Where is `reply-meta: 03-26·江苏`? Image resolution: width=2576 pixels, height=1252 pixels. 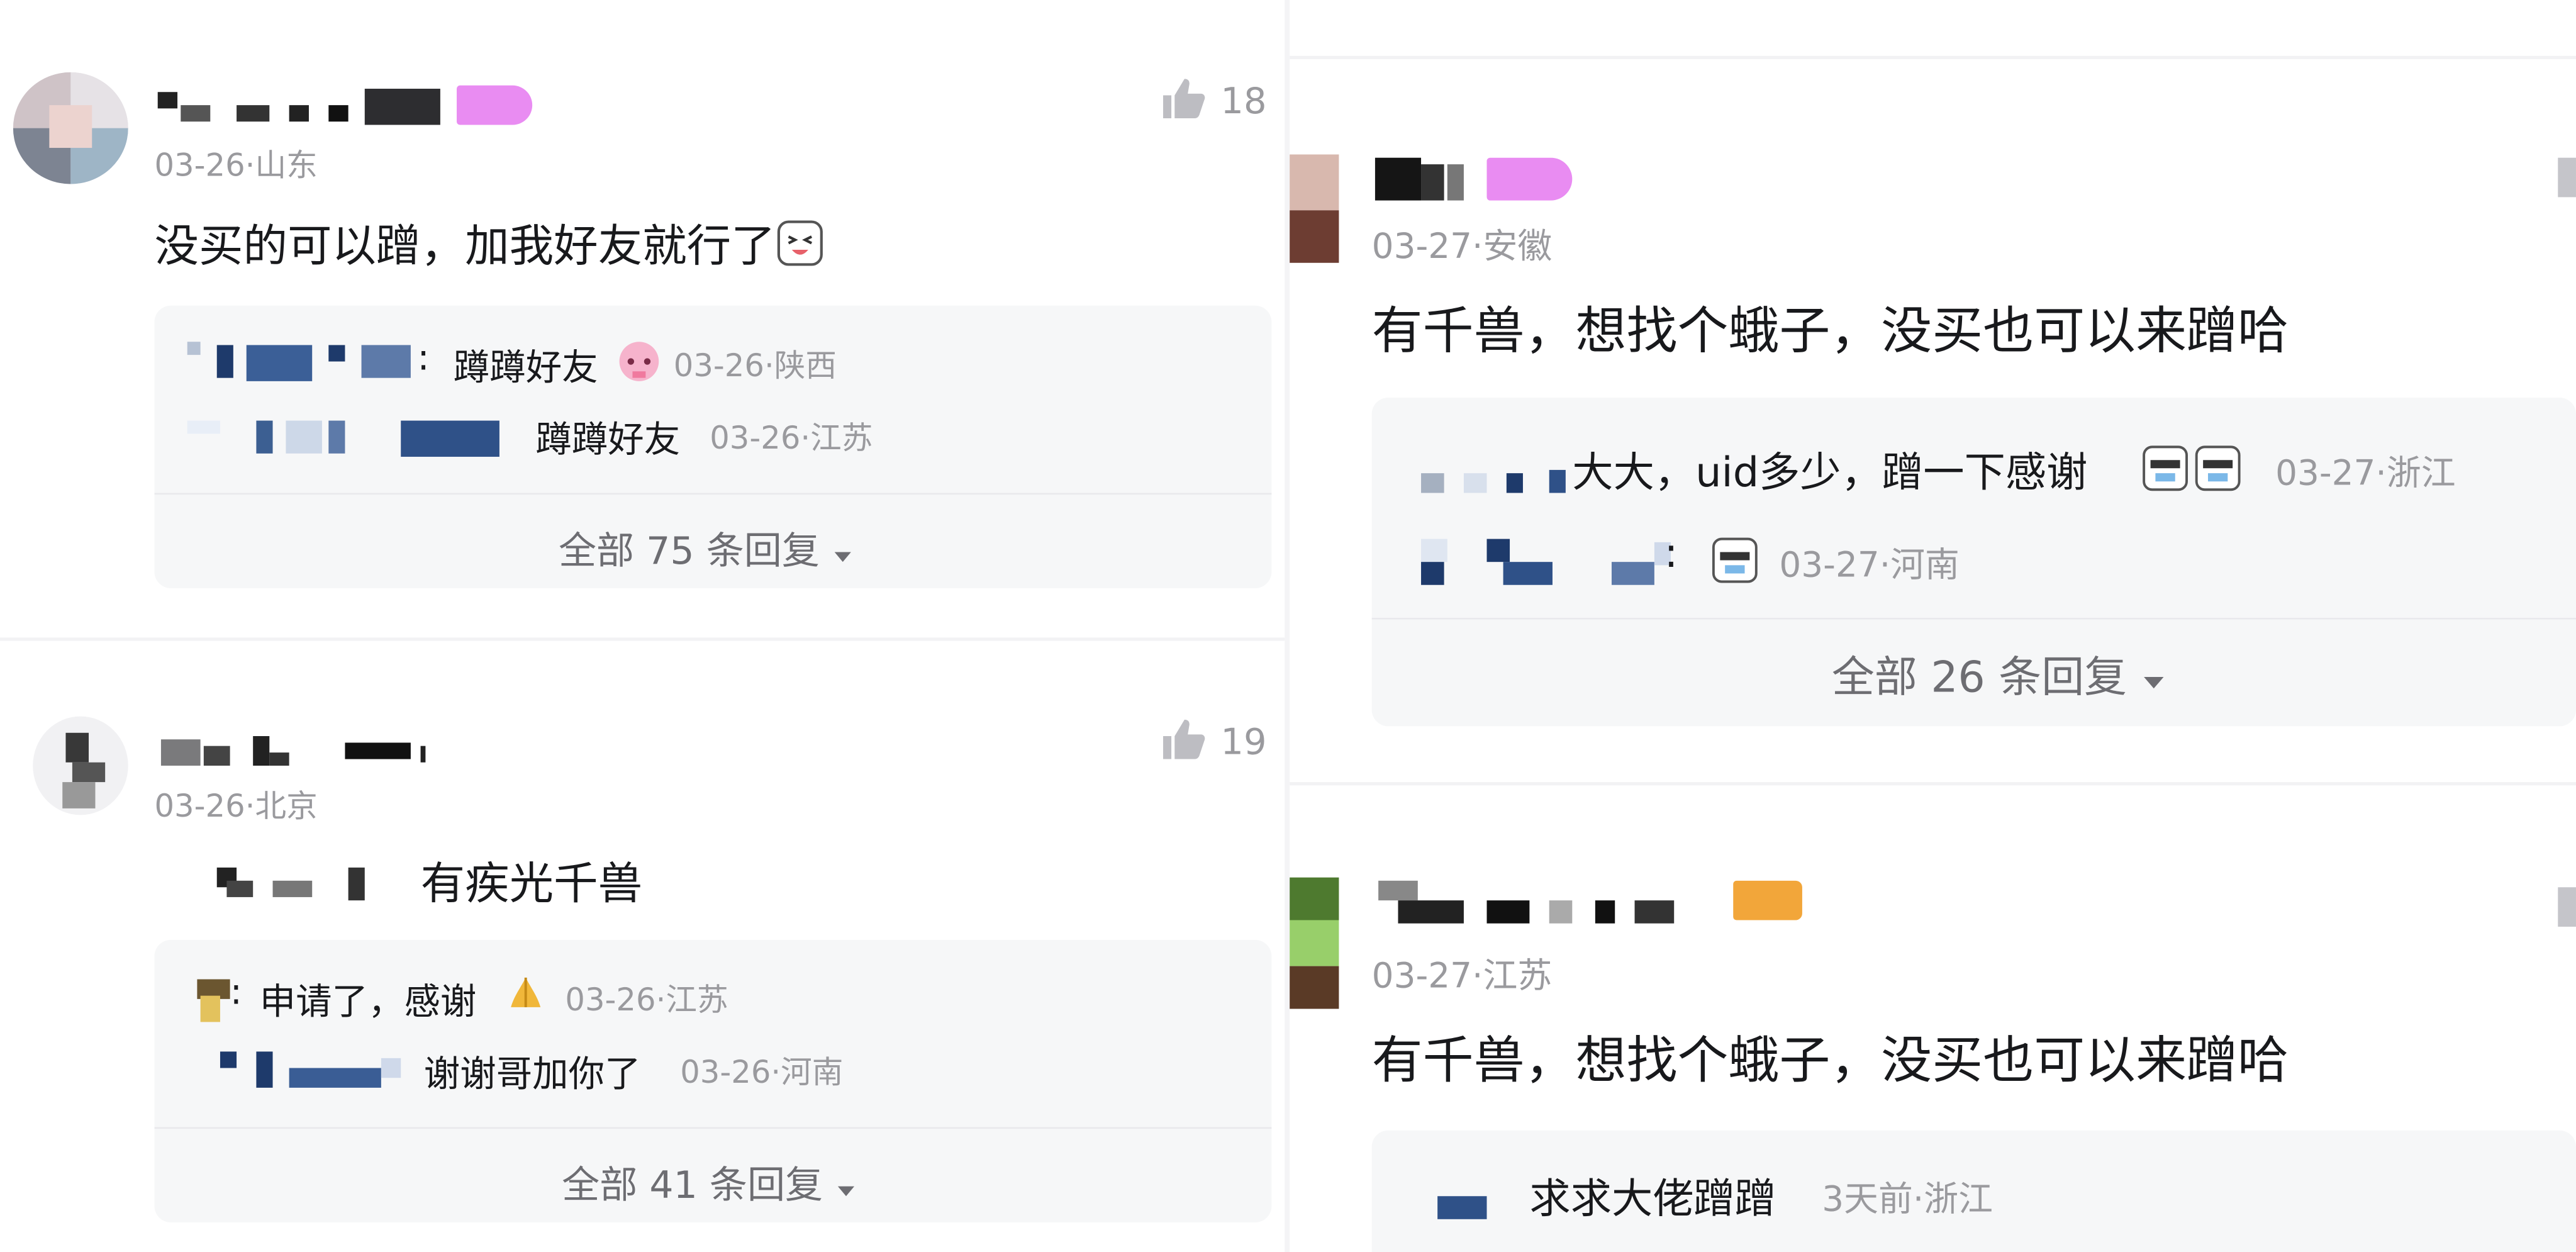 reply-meta: 03-26·江苏 is located at coordinates (791, 438).